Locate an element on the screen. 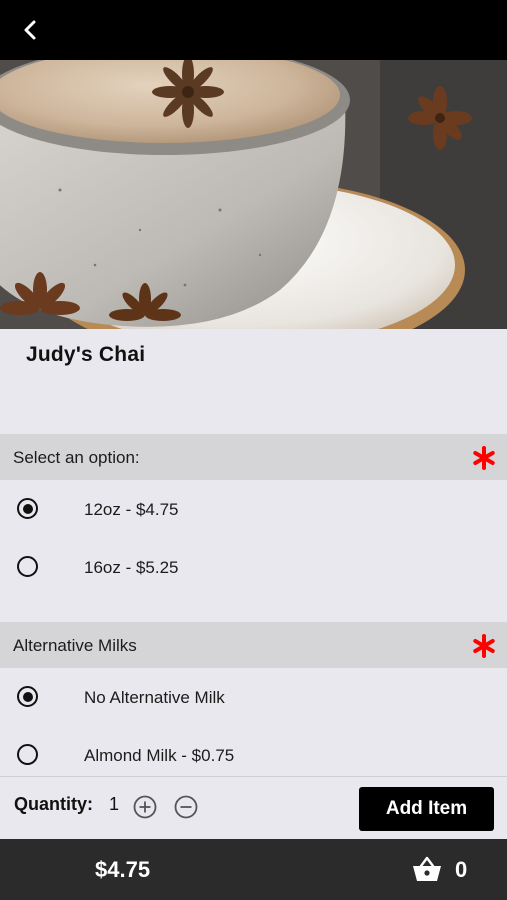  option-label: No Alternative Milk is located at coordinates (154, 697).